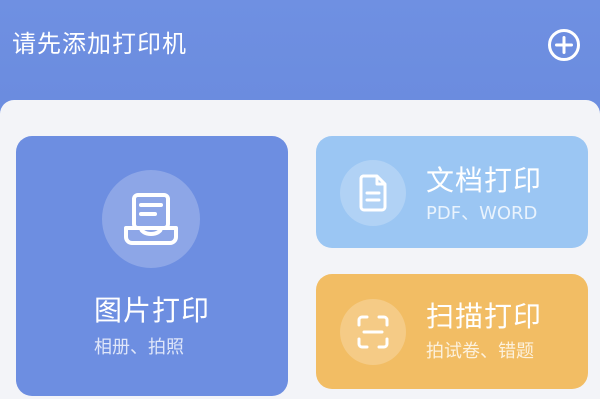 The width and height of the screenshot is (600, 399). I want to click on photo-icon-circle, so click(151, 219).